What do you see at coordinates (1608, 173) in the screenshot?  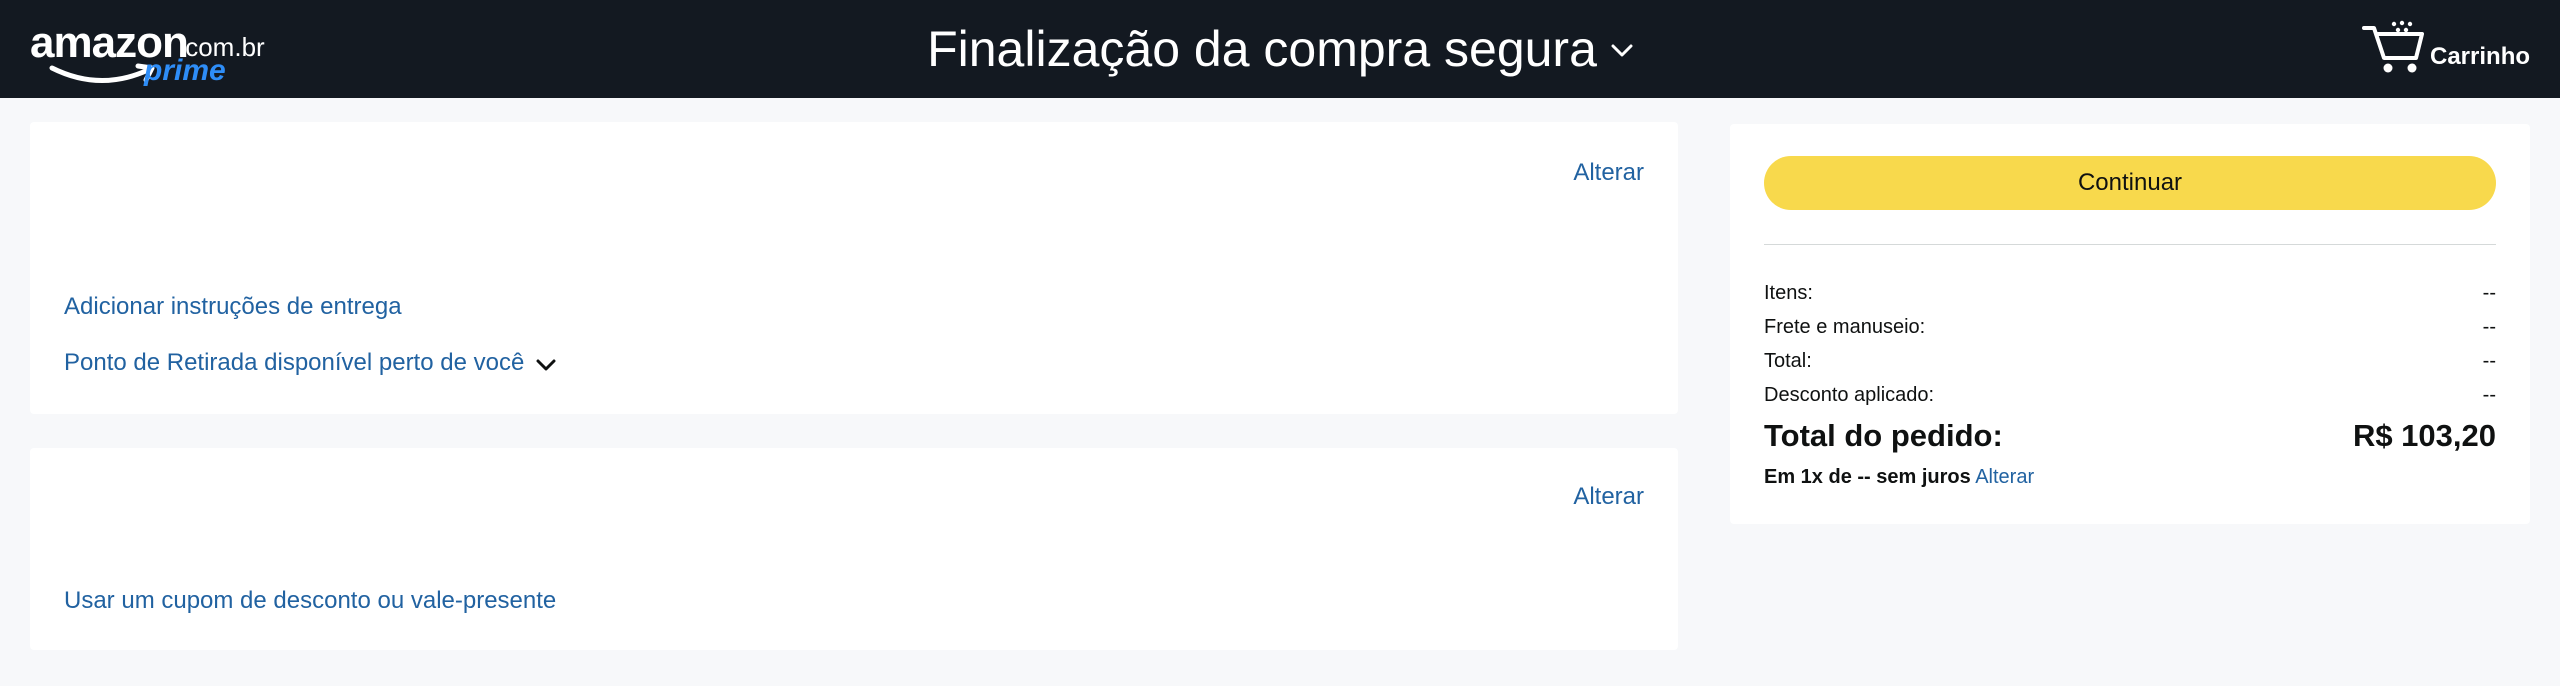 I see `change-address-link: Alterar` at bounding box center [1608, 173].